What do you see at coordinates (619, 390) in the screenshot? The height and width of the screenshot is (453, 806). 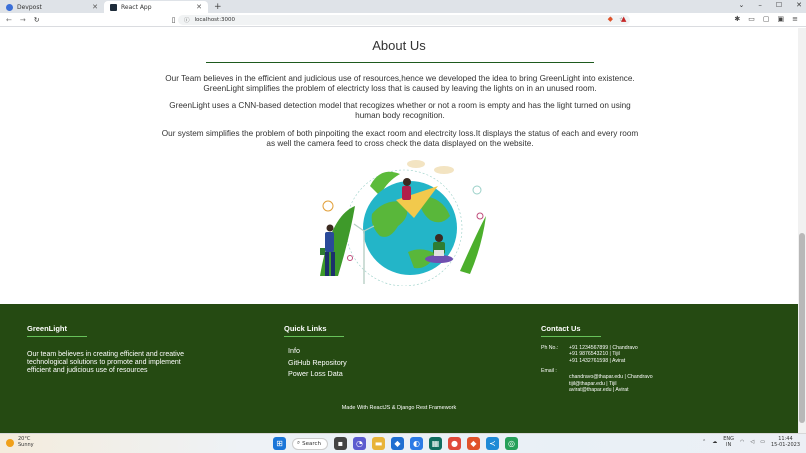 I see `email-item: avirat@thapar.edu | Avirat` at bounding box center [619, 390].